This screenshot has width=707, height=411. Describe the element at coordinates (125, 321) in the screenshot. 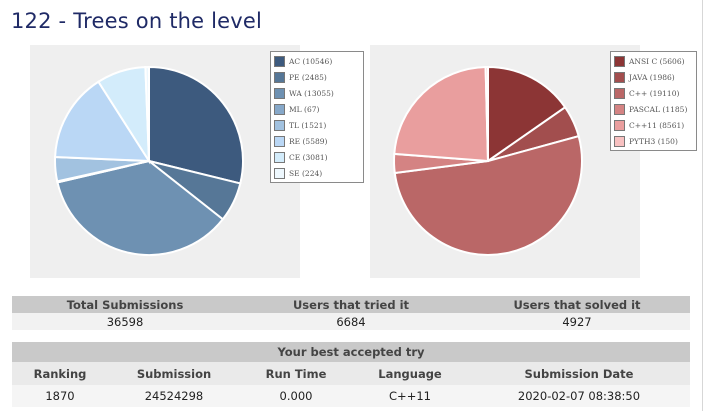

I see `total-submissions-value: 36598` at that location.